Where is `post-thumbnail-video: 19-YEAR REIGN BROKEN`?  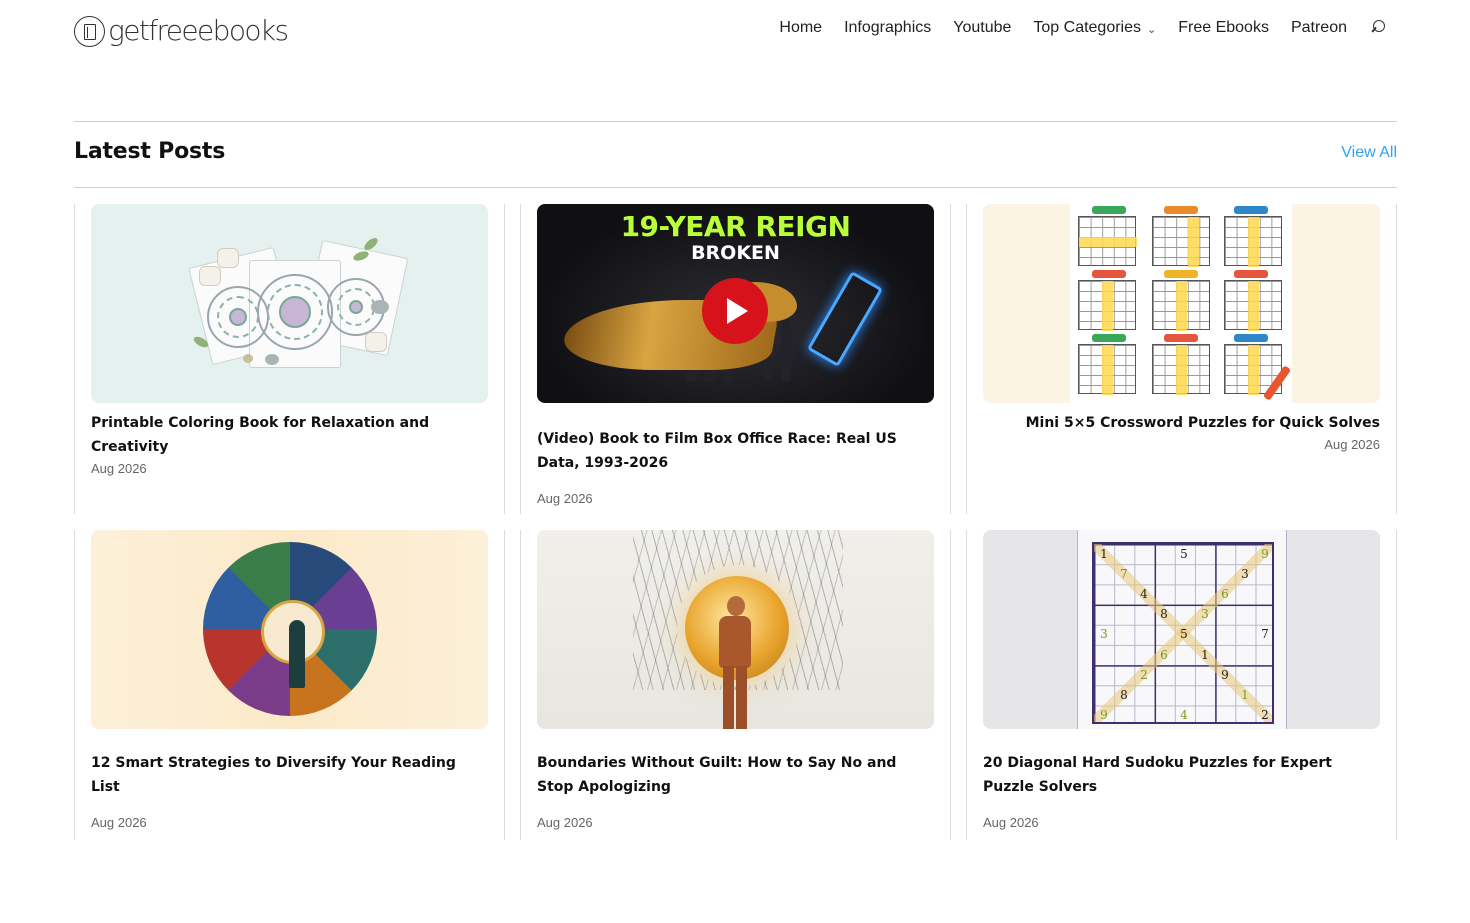
post-thumbnail-video: 19-YEAR REIGN BROKEN is located at coordinates (735, 303).